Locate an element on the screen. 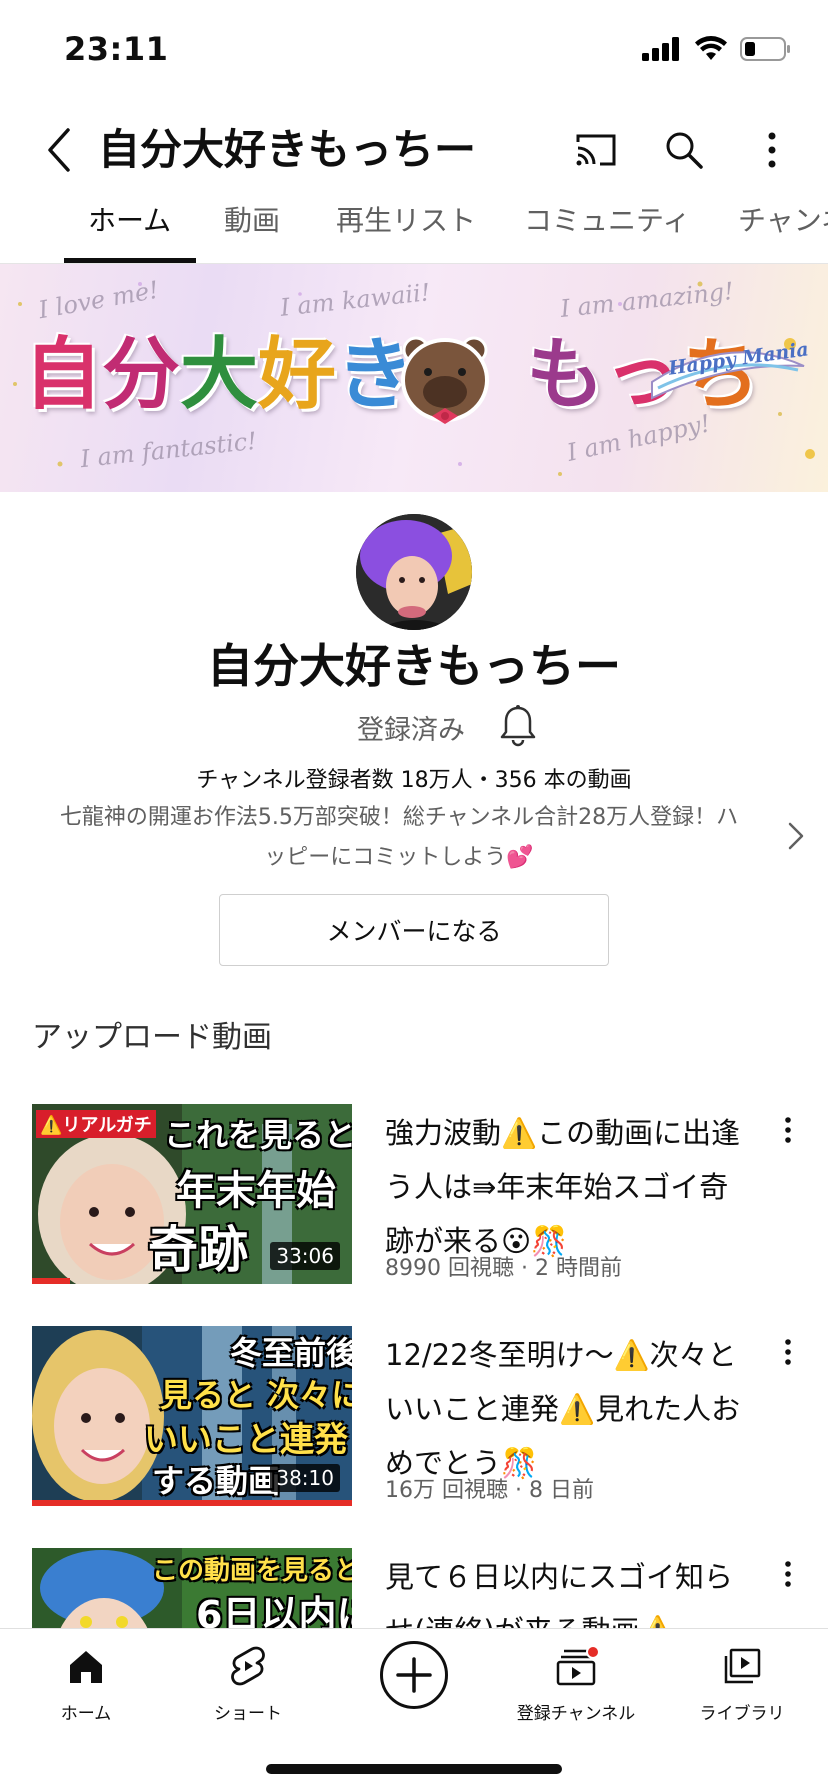 This screenshot has width=828, height=1792. back-button is located at coordinates (60, 150).